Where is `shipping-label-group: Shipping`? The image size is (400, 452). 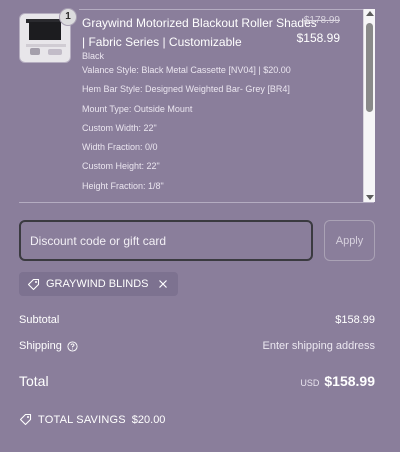 shipping-label-group: Shipping is located at coordinates (48, 346).